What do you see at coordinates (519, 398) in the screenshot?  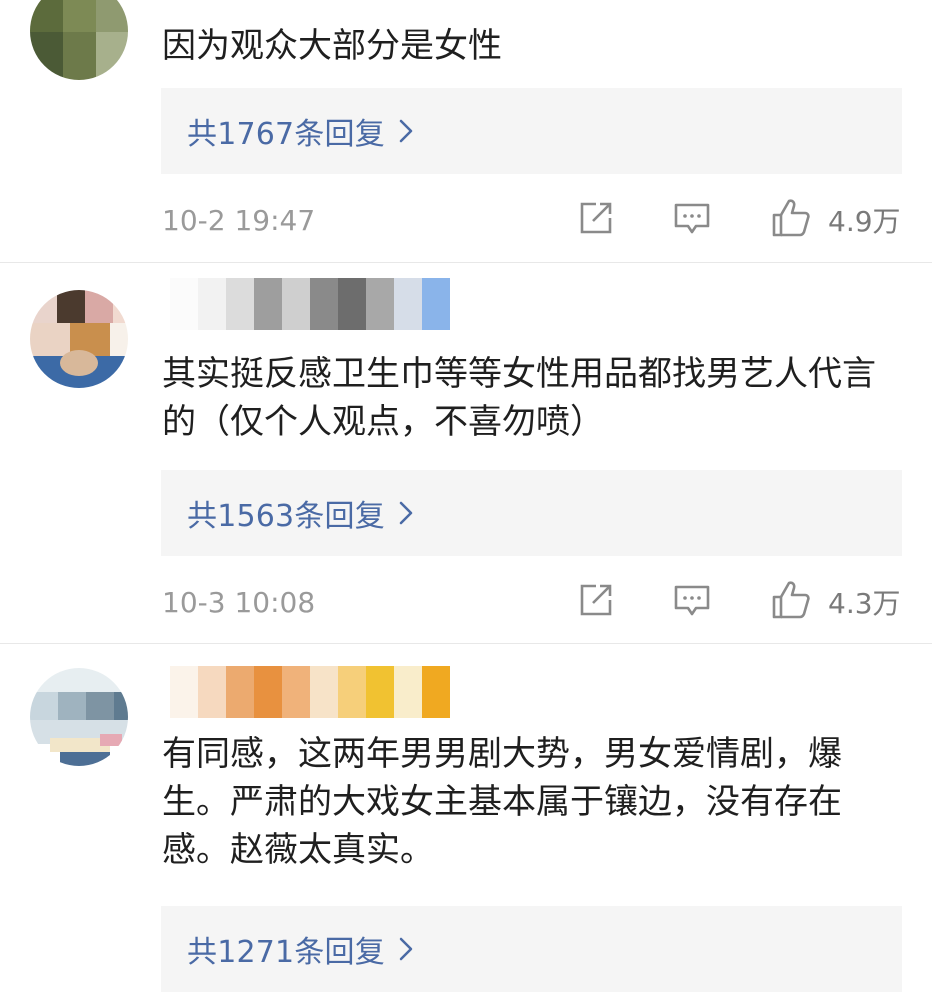 I see `comment-text: 其实挺反感卫生巾等等女性用品都找男艺人代言的（仅个人观点，不喜勿喷）` at bounding box center [519, 398].